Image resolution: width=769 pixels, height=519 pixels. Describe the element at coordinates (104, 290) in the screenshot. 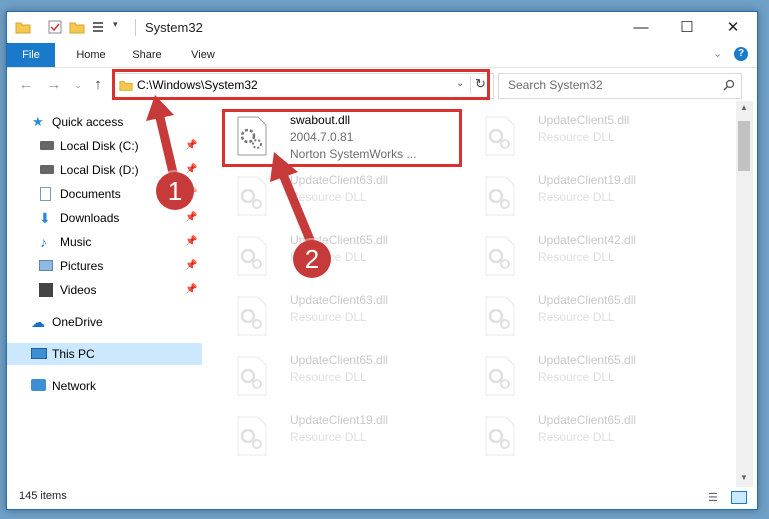

I see `nav-videos: Videos 📌` at that location.